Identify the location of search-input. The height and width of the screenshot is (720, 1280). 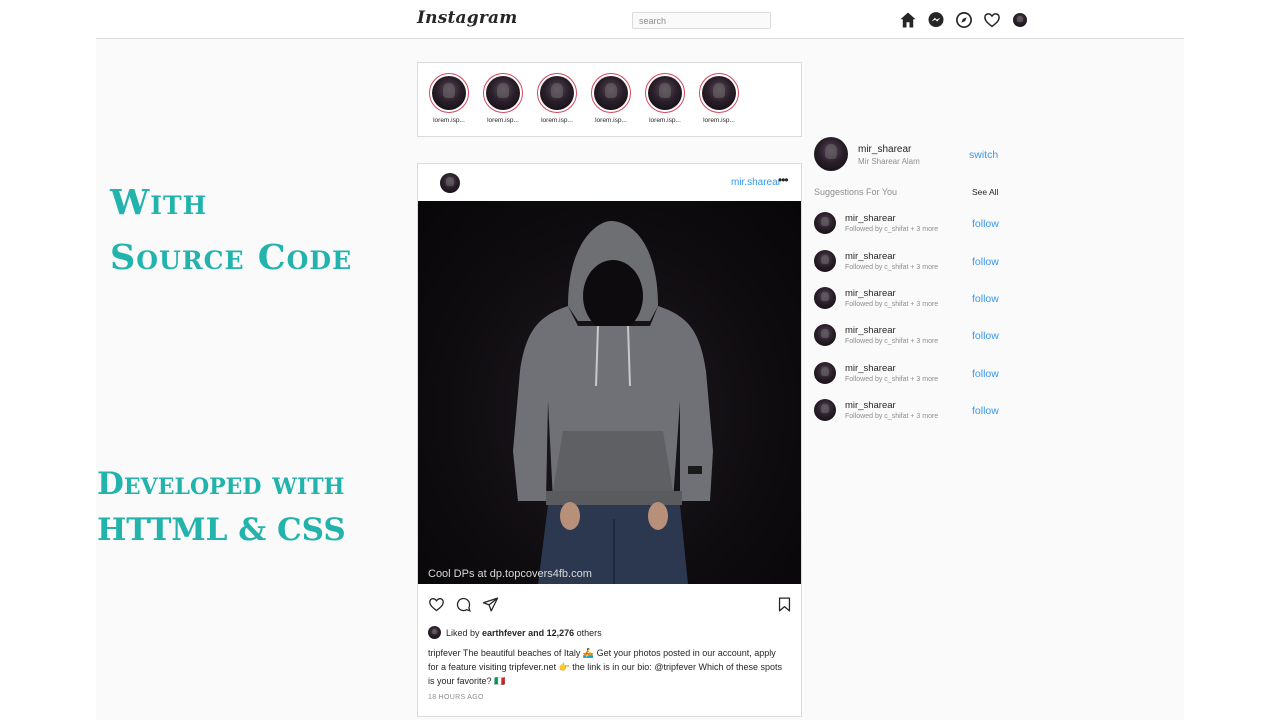
(701, 20).